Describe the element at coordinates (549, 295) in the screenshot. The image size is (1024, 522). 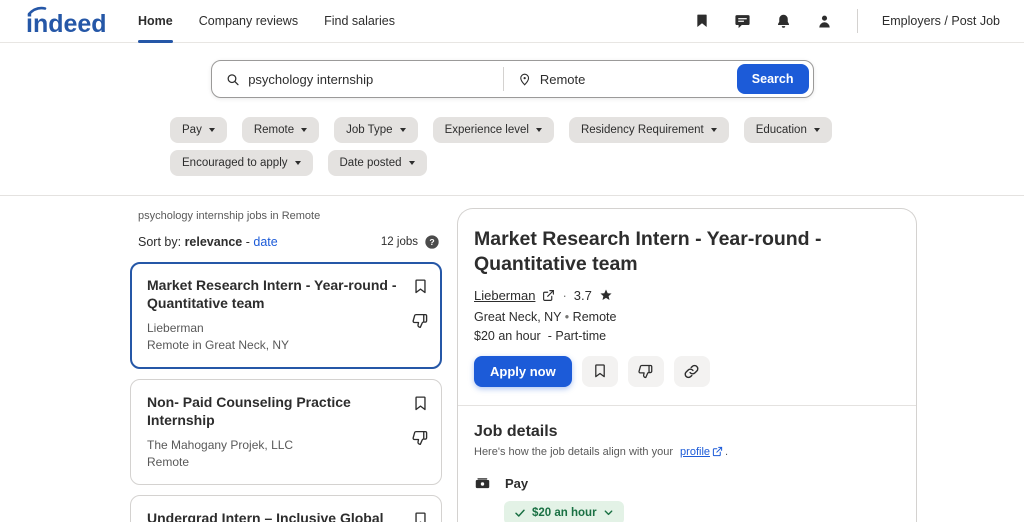
I see `external-link-icon` at that location.